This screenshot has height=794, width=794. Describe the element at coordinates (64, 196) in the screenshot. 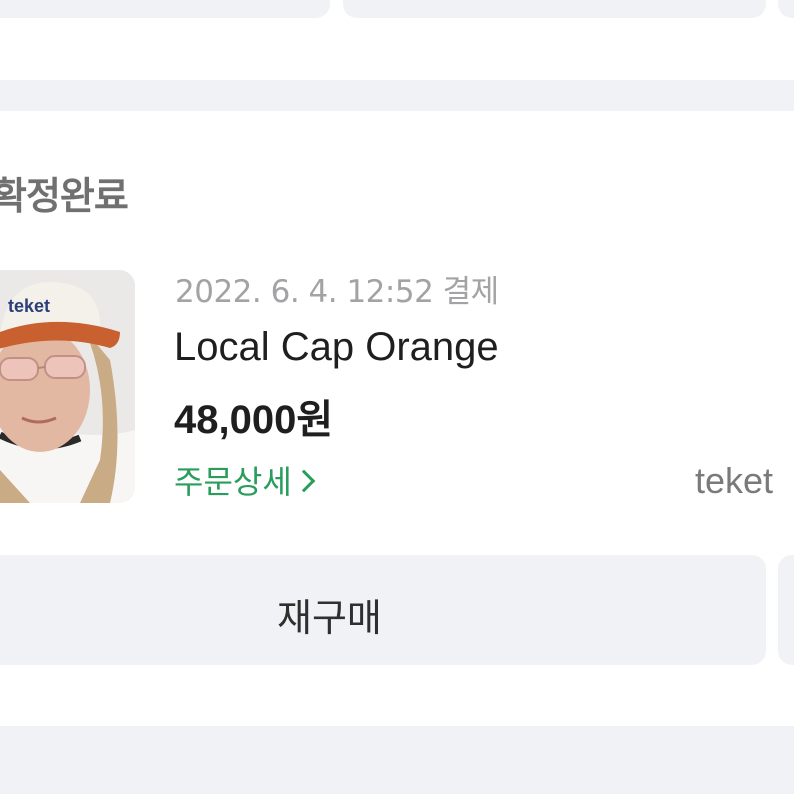

I see `order-status-title: 확정완료` at that location.